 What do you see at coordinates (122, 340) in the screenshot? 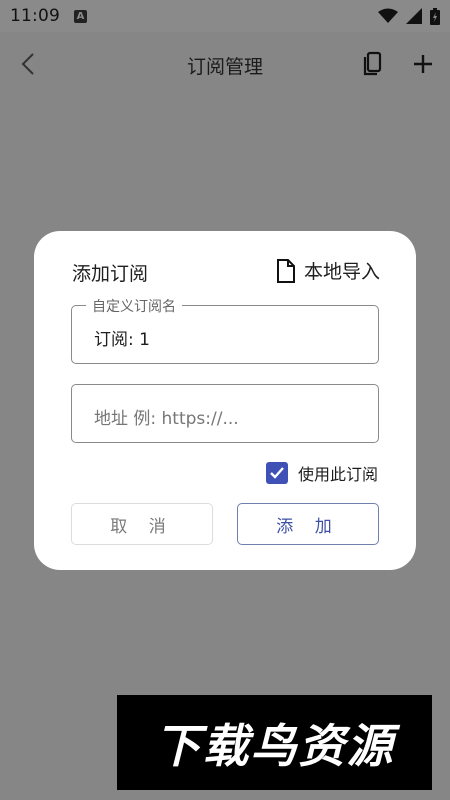
I see `subscription-name-value: 订阅: 1` at bounding box center [122, 340].